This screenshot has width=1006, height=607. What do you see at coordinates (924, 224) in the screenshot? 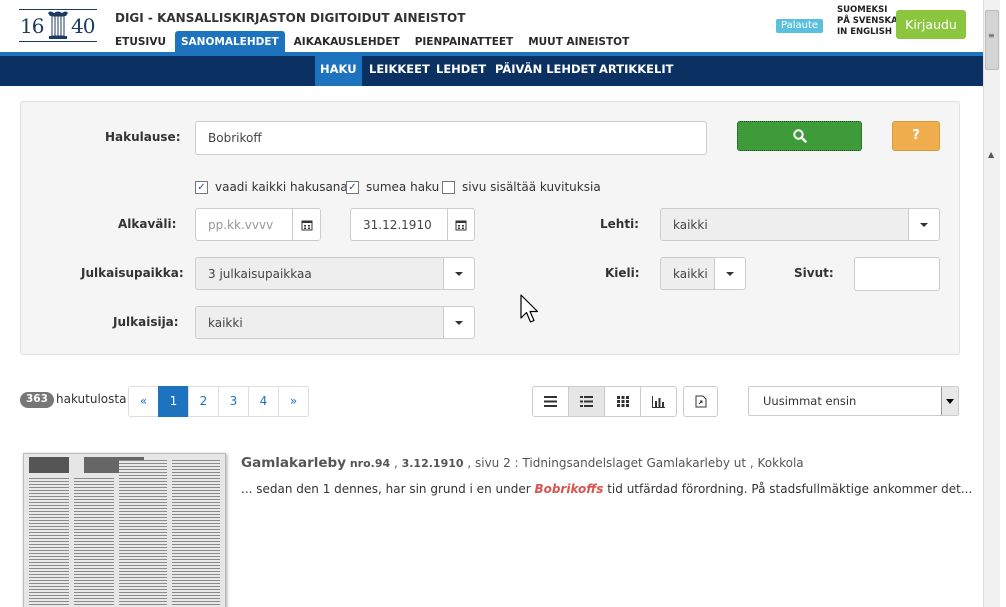
I see `paper-dropdown-button` at bounding box center [924, 224].